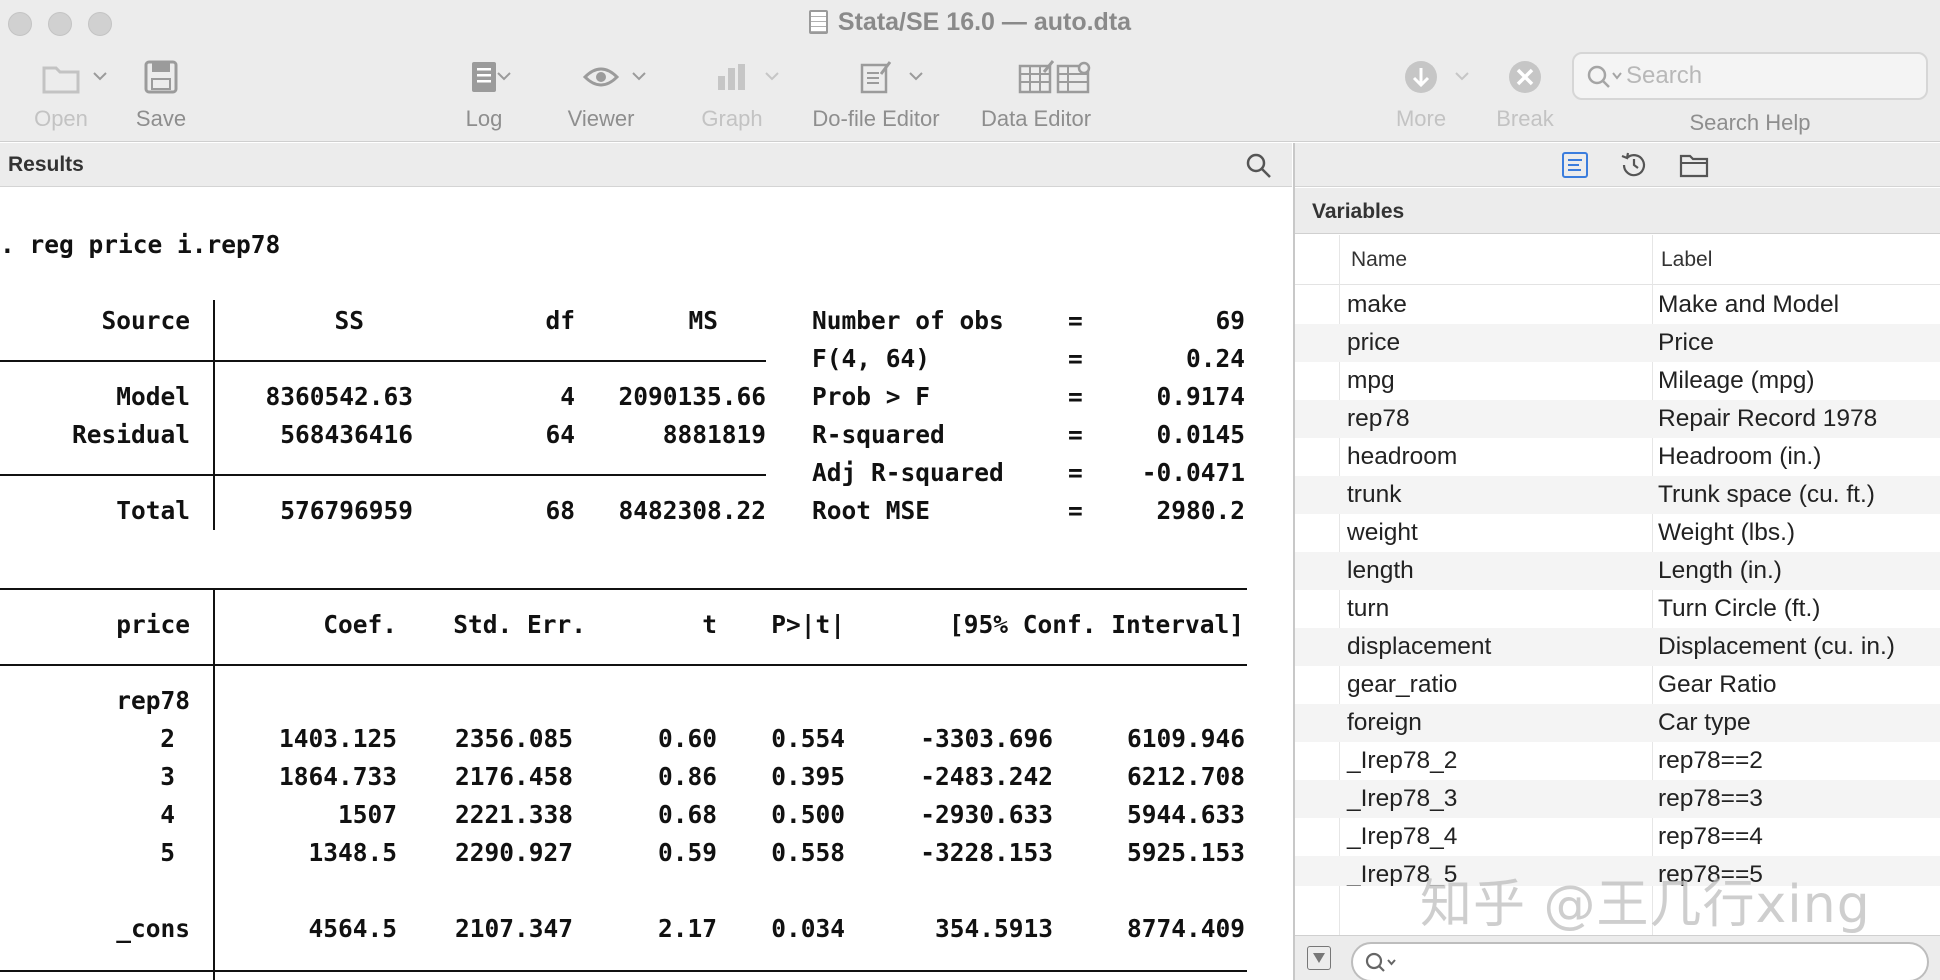 Image resolution: width=1940 pixels, height=980 pixels. Describe the element at coordinates (153, 396) in the screenshot. I see `anova-source-model: Model` at that location.